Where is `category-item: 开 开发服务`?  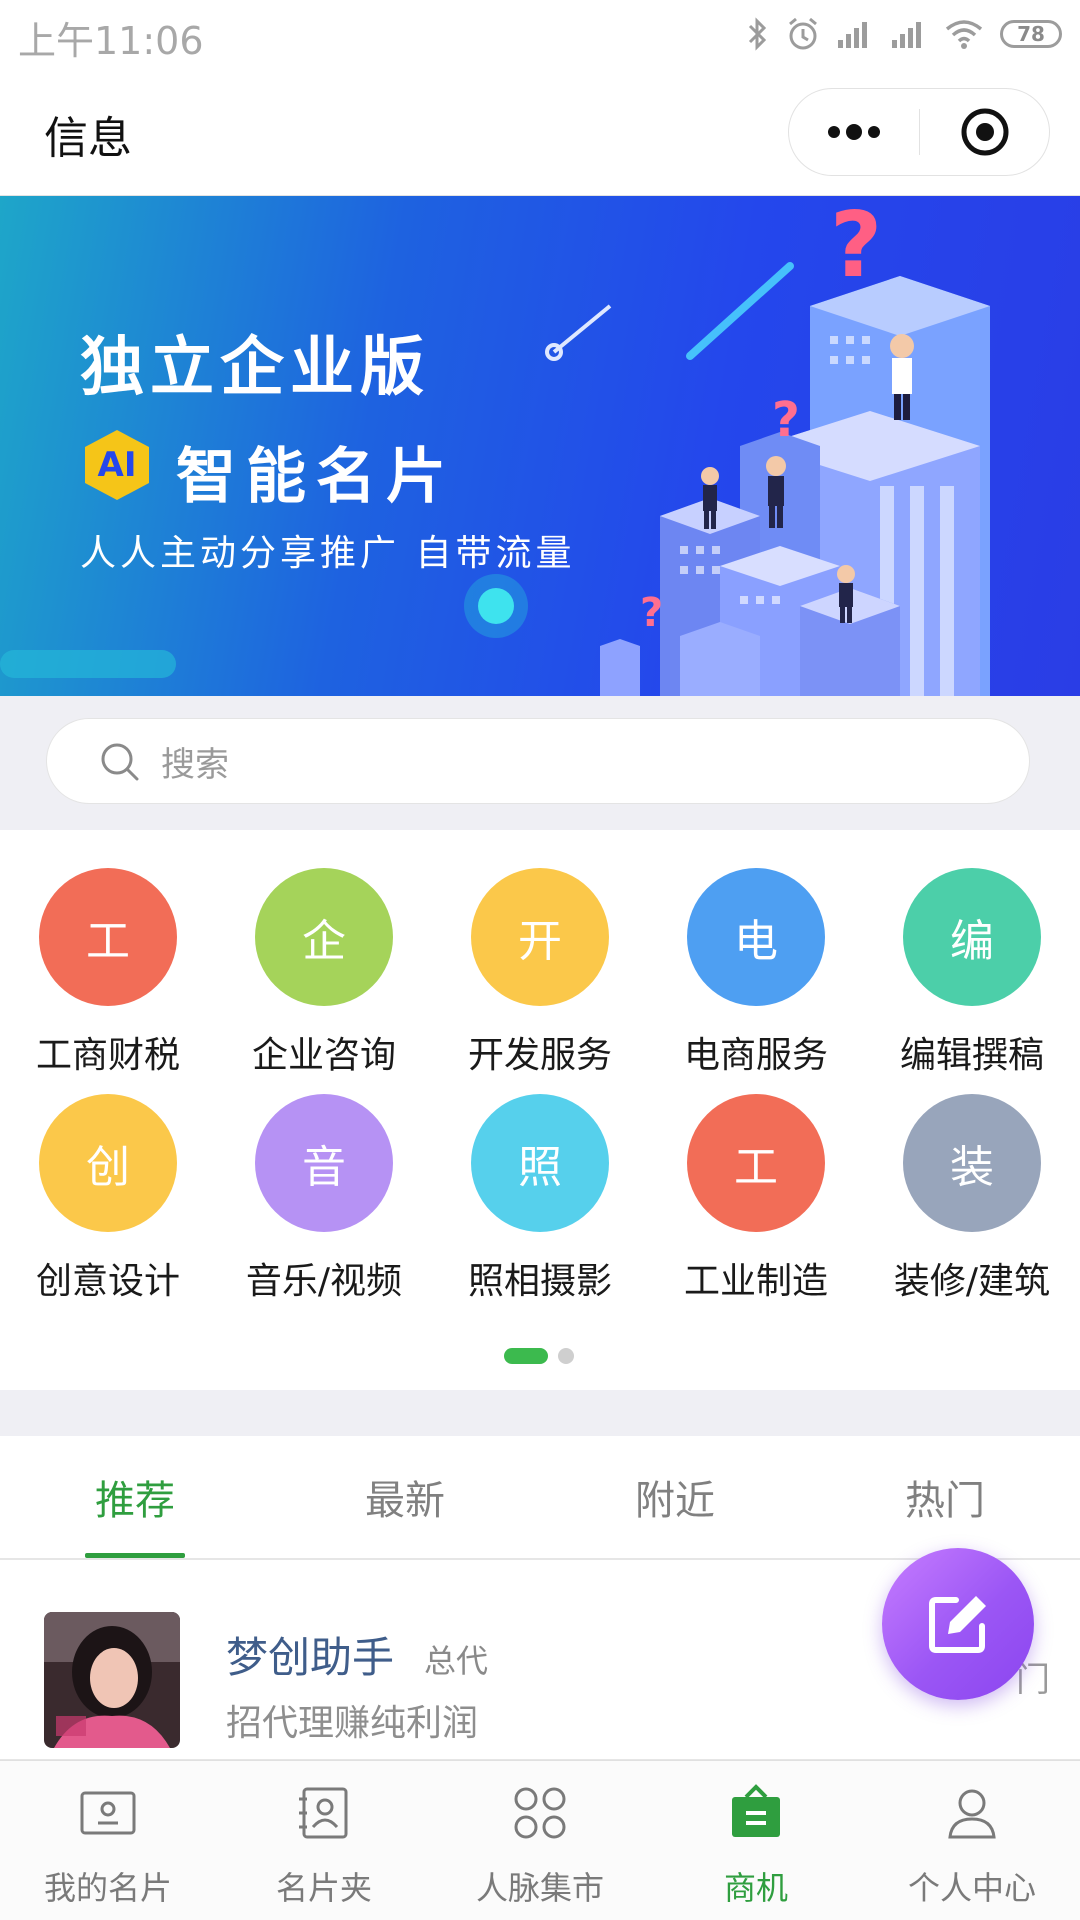
category-item: 开 开发服务 is located at coordinates (540, 953).